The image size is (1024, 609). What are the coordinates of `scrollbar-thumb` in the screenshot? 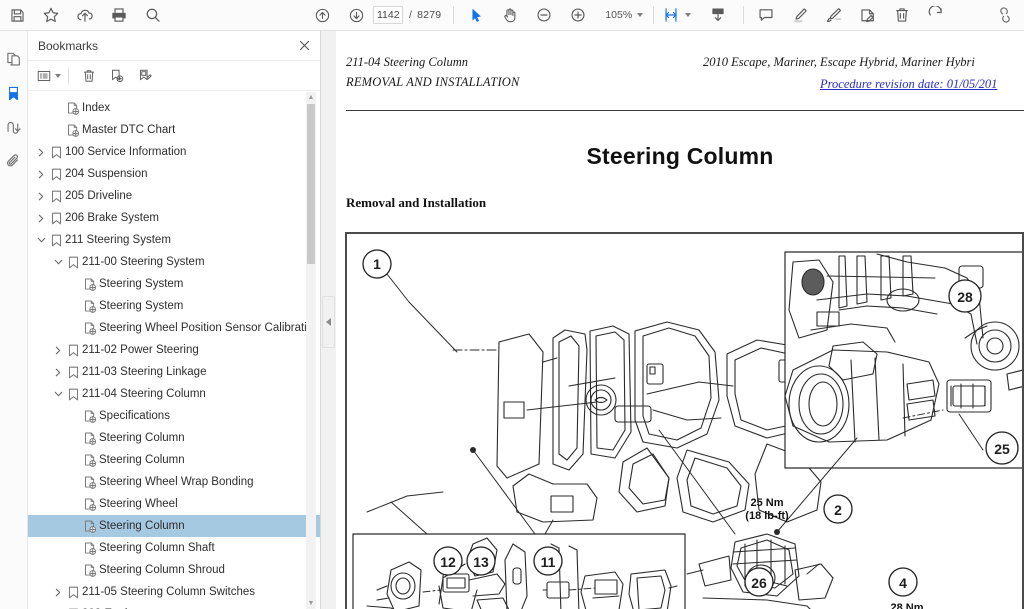 It's located at (311, 184).